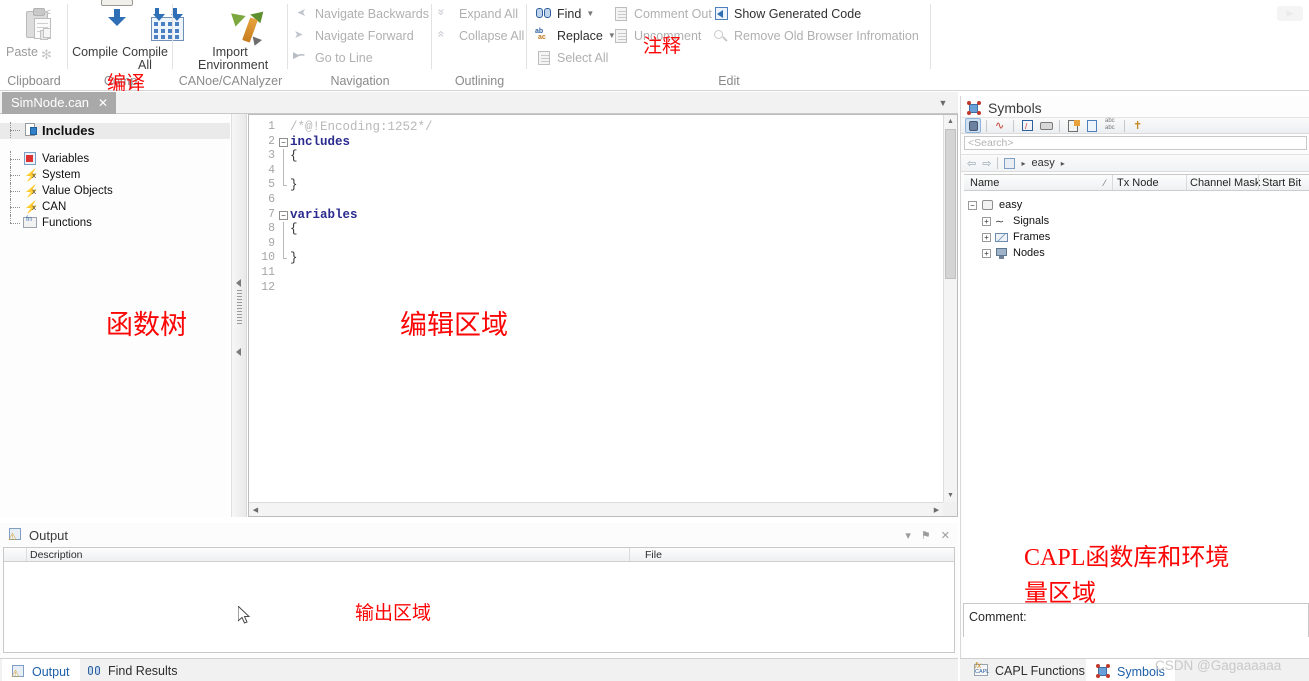  I want to click on database-icon, so click(1010, 163).